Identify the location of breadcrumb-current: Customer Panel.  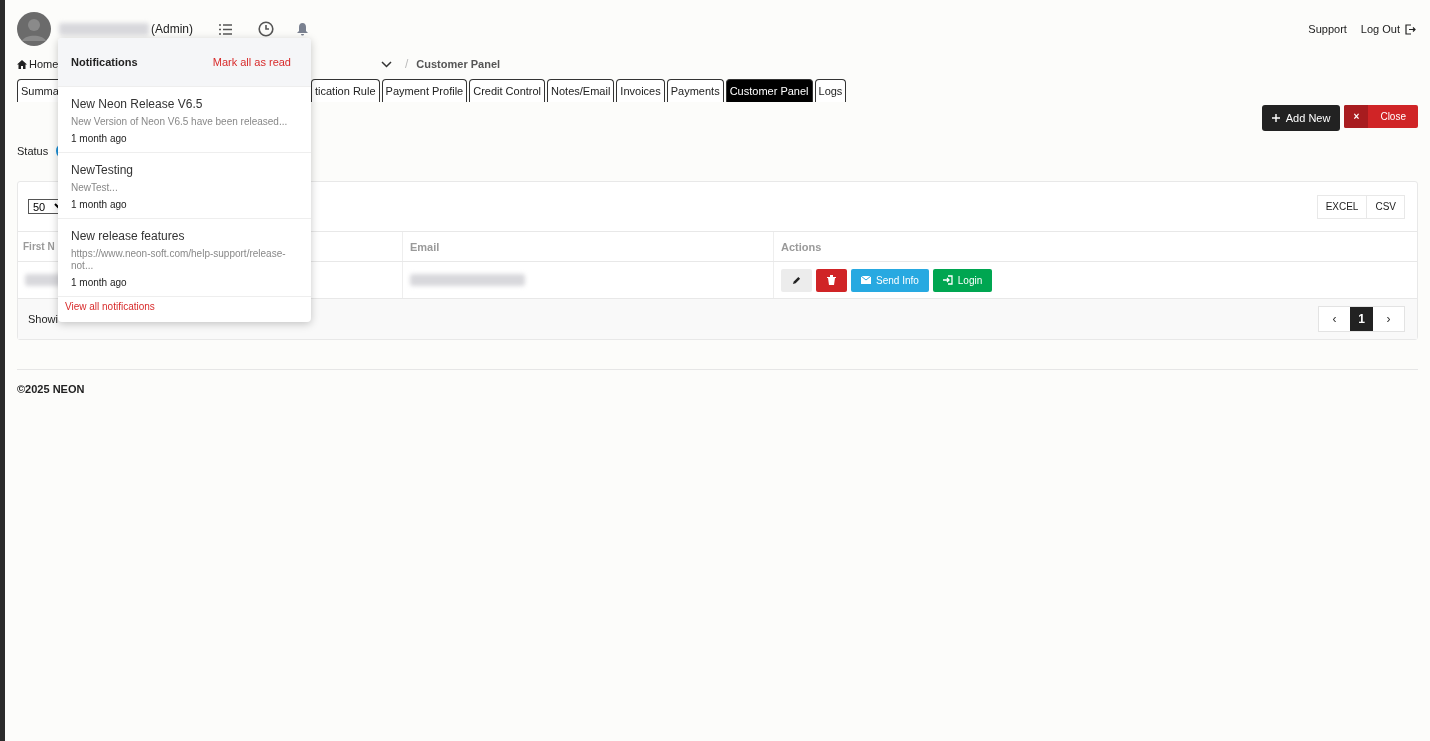
(458, 64).